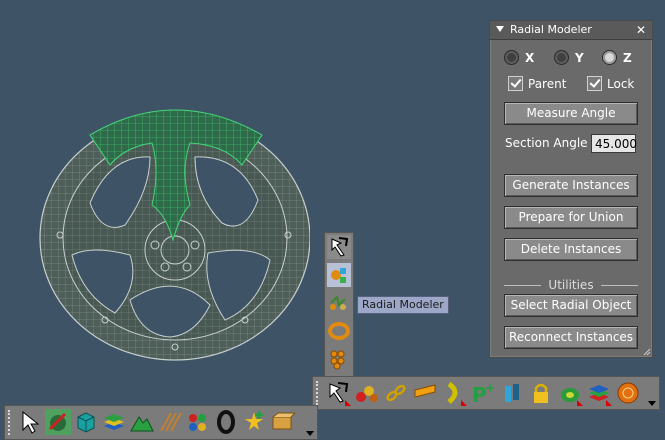 The height and width of the screenshot is (440, 665). I want to click on axis-x-radio: X, so click(519, 57).